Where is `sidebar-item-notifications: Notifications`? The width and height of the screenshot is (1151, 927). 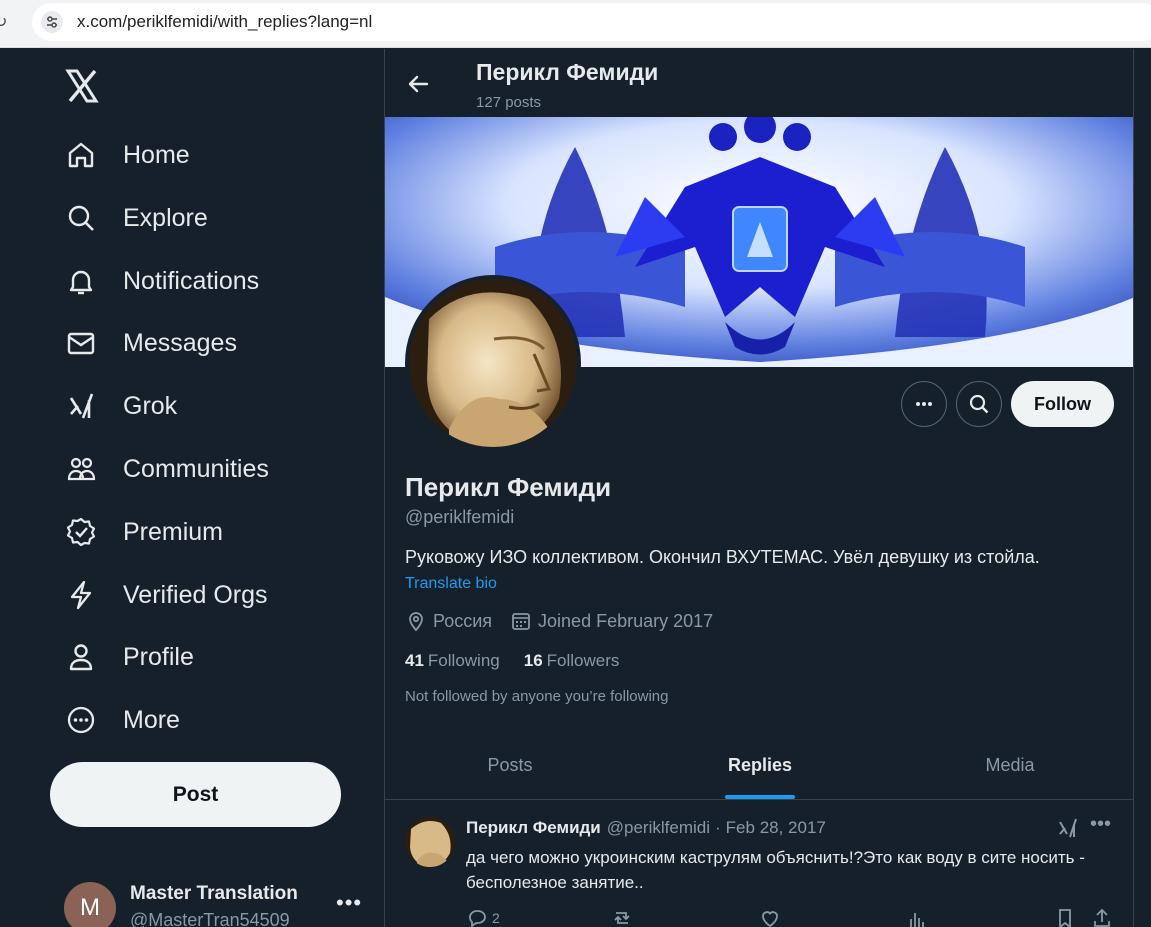
sidebar-item-notifications: Notifications is located at coordinates (168, 281).